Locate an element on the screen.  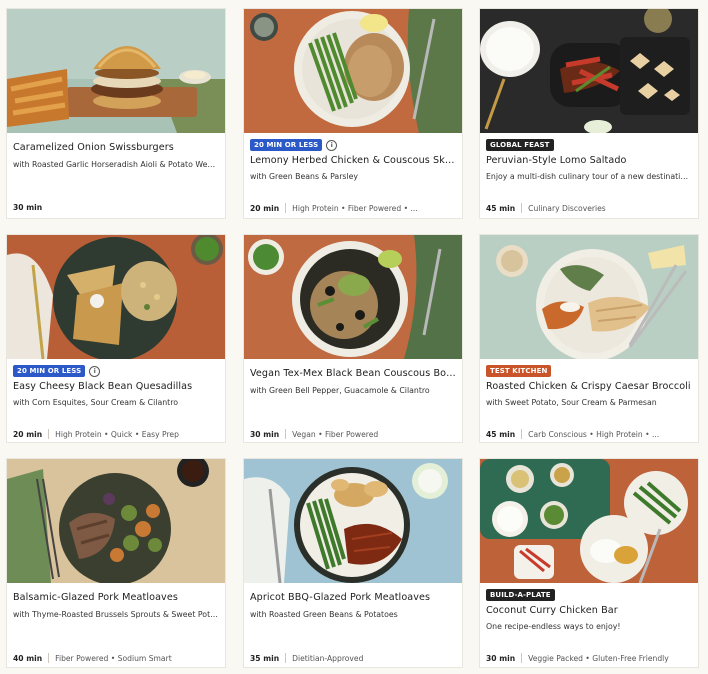
recipe-title: Easy Cheesy Black Bean Quesadillas is located at coordinates (103, 386).